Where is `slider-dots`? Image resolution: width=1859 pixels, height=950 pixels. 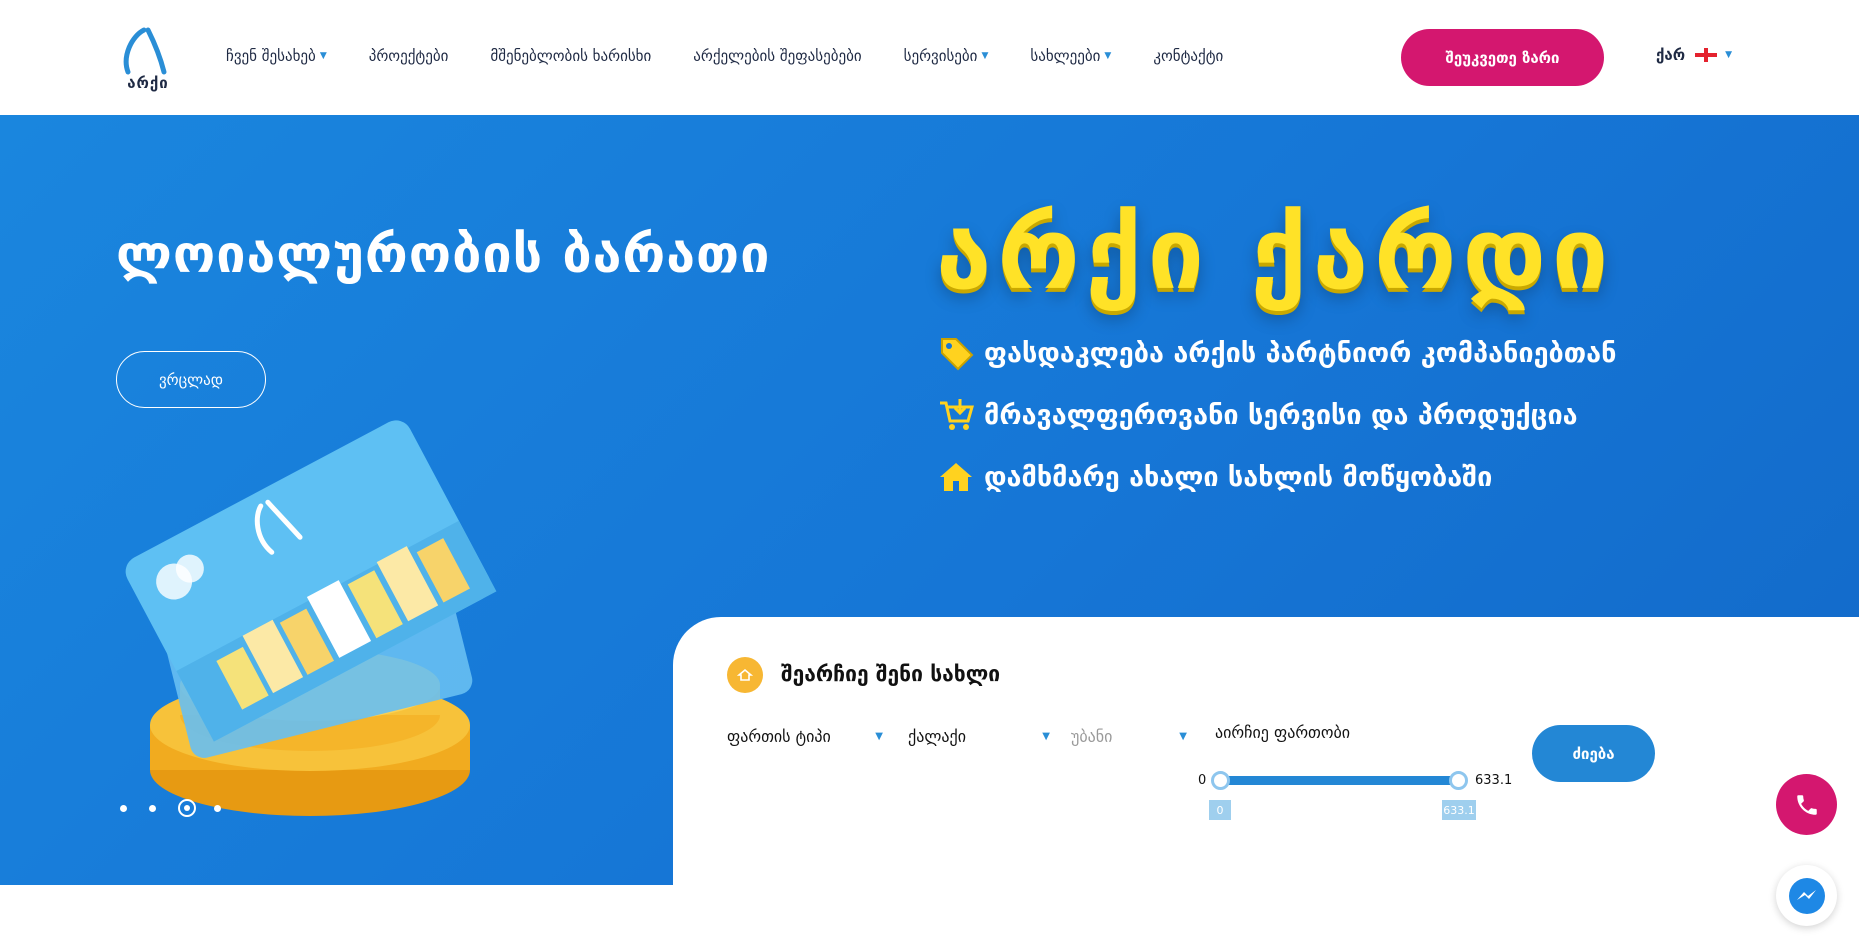
slider-dots is located at coordinates (181, 808).